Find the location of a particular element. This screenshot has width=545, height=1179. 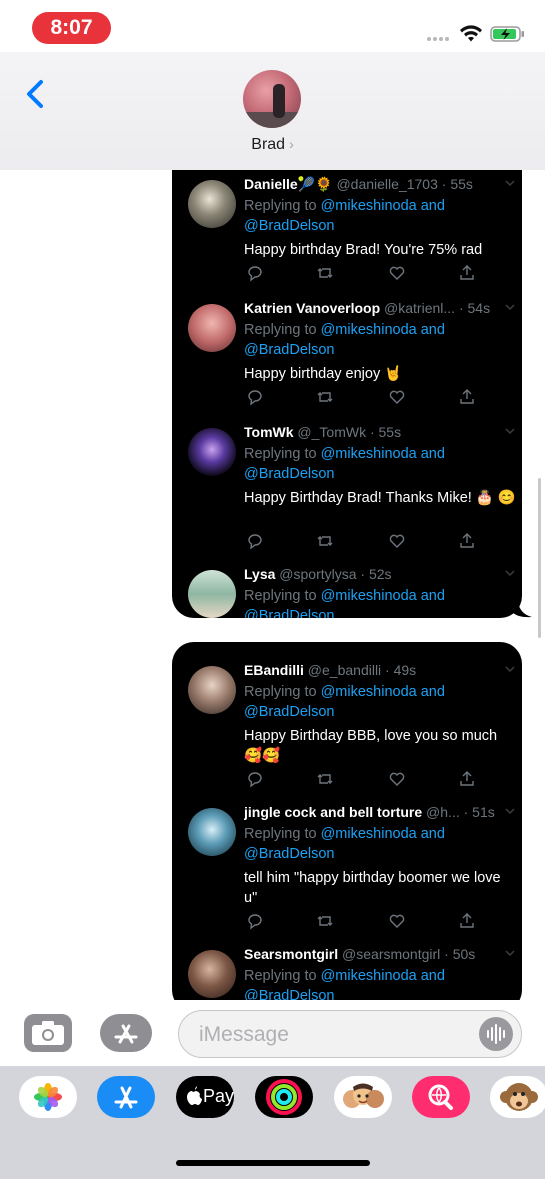

tweet-author-name: Lysa is located at coordinates (260, 574).